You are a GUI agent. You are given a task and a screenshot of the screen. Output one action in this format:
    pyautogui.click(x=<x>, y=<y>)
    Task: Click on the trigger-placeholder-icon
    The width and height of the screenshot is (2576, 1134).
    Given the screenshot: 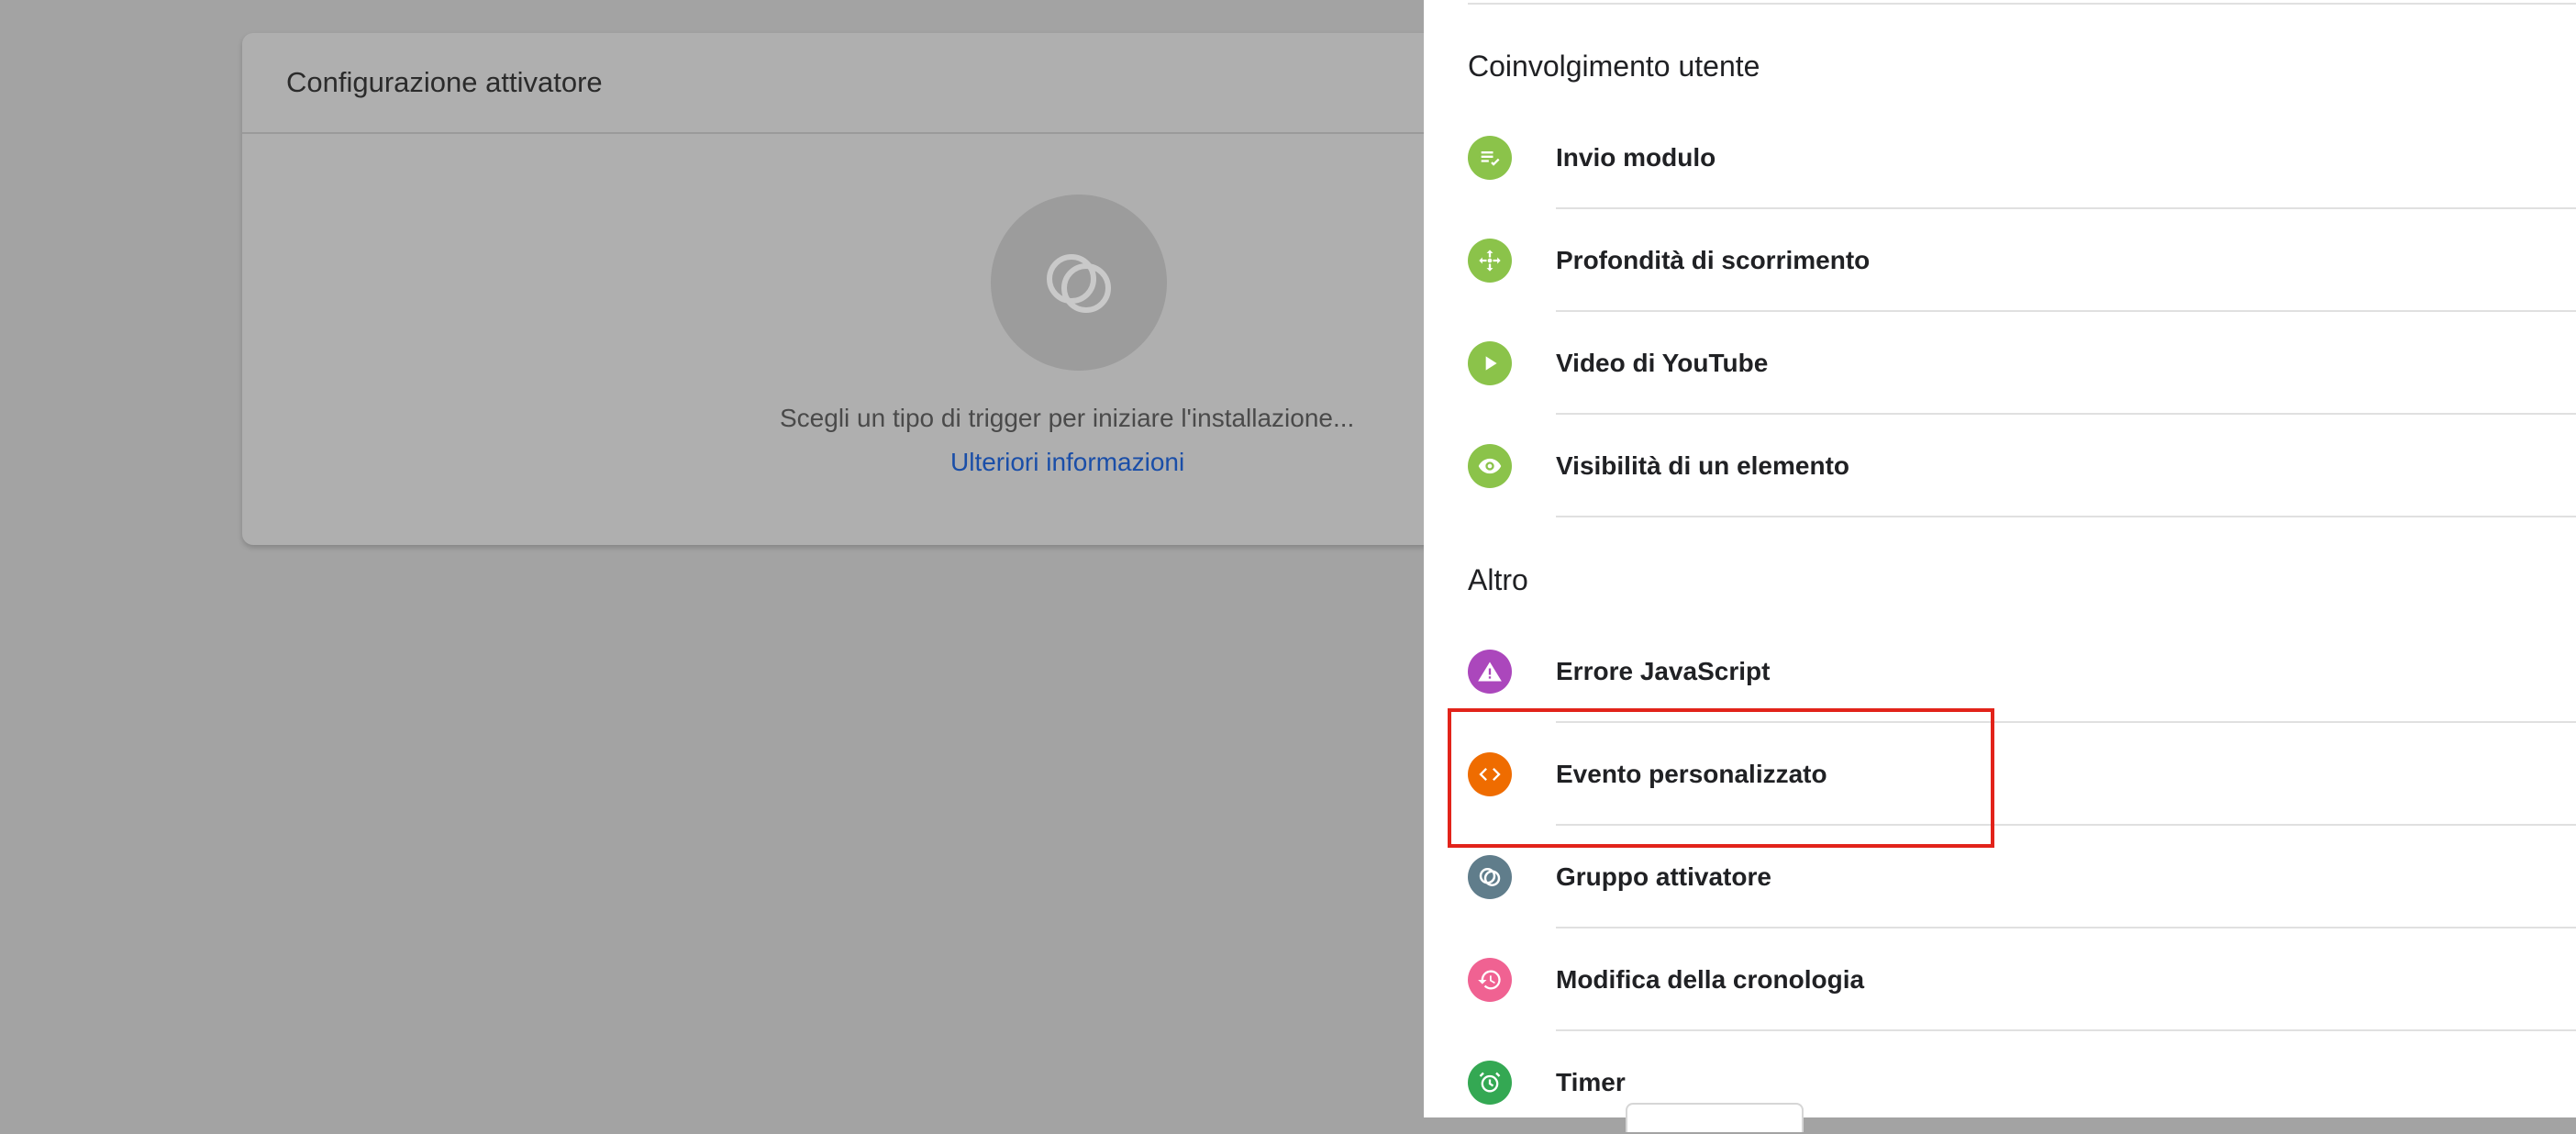 What is the action you would take?
    pyautogui.click(x=1079, y=283)
    